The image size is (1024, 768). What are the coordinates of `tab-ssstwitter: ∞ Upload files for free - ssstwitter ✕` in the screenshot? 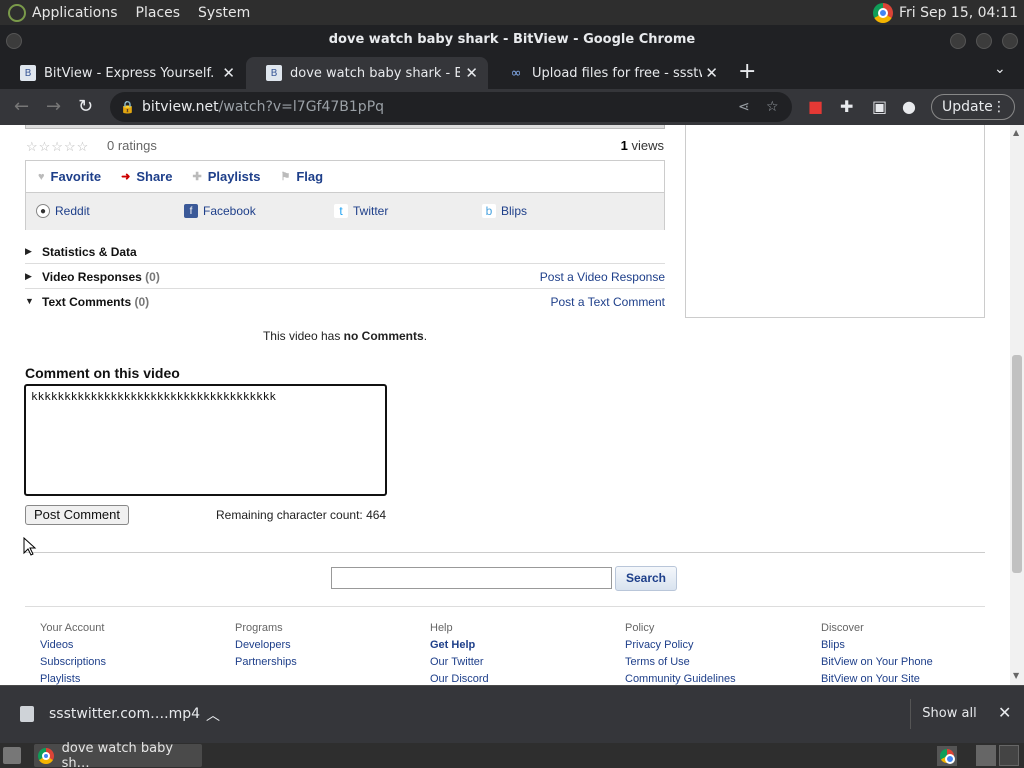 It's located at (608, 73).